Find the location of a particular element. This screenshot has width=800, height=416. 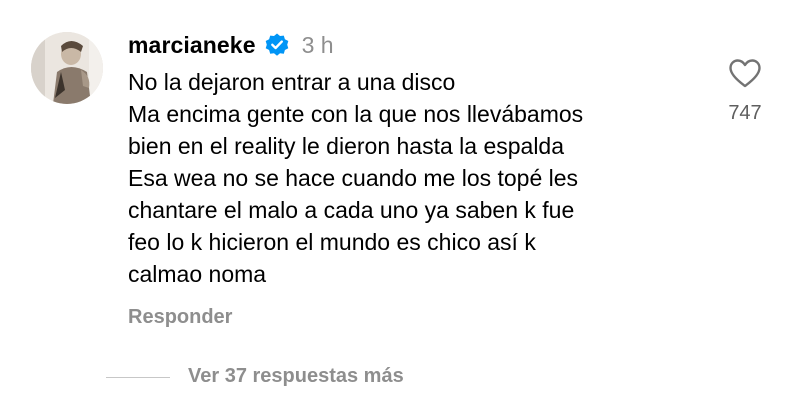

heart-icon is located at coordinates (745, 73).